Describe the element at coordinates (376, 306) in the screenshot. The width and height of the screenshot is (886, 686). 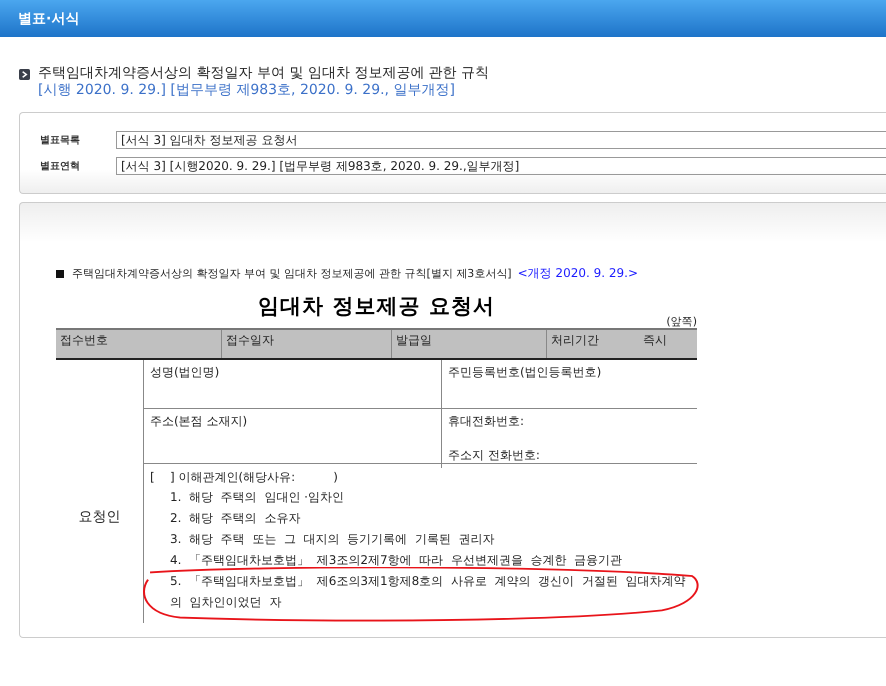
I see `form-title: 임대차 정보제공 요청서` at that location.